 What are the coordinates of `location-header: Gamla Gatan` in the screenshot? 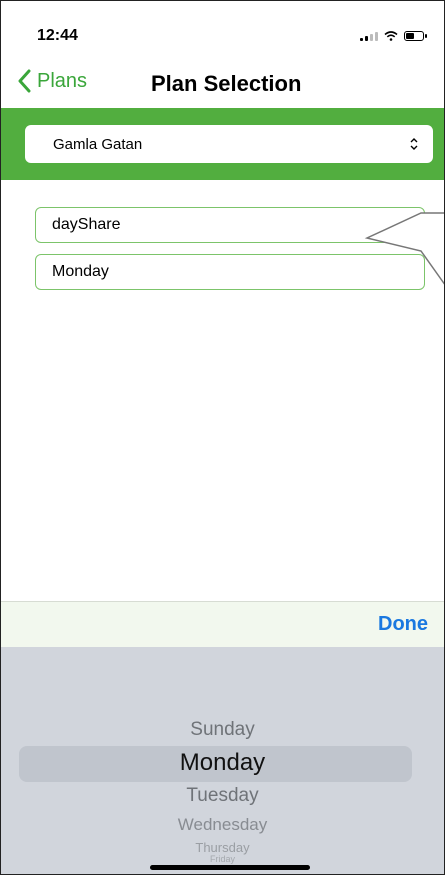 It's located at (222, 144).